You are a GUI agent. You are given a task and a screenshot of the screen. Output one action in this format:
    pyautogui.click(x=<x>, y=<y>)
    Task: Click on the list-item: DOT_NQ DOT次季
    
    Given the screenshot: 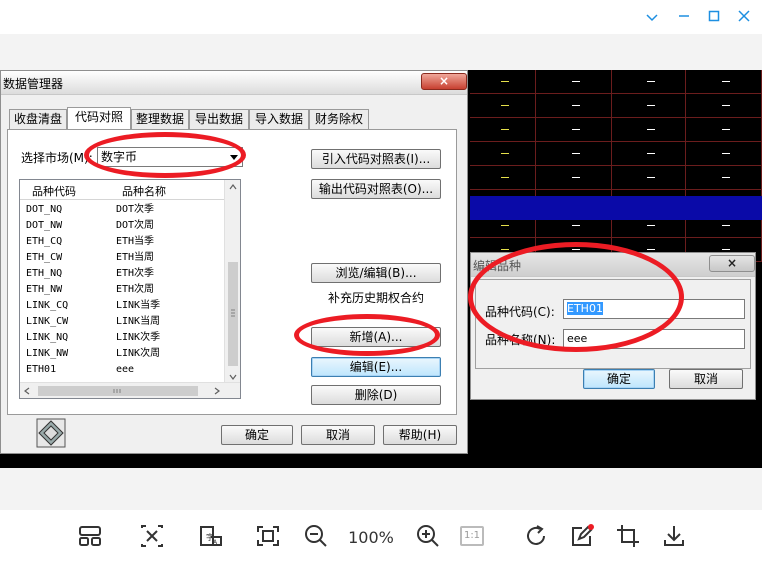 What is the action you would take?
    pyautogui.click(x=122, y=210)
    